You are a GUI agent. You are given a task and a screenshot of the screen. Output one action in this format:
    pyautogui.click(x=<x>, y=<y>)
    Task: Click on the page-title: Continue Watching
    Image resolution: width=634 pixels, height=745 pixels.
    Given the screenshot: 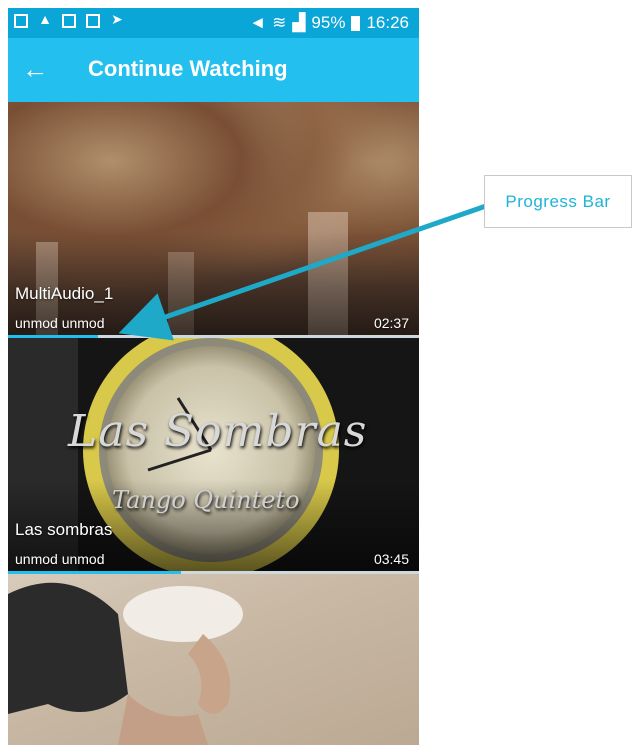 What is the action you would take?
    pyautogui.click(x=188, y=68)
    